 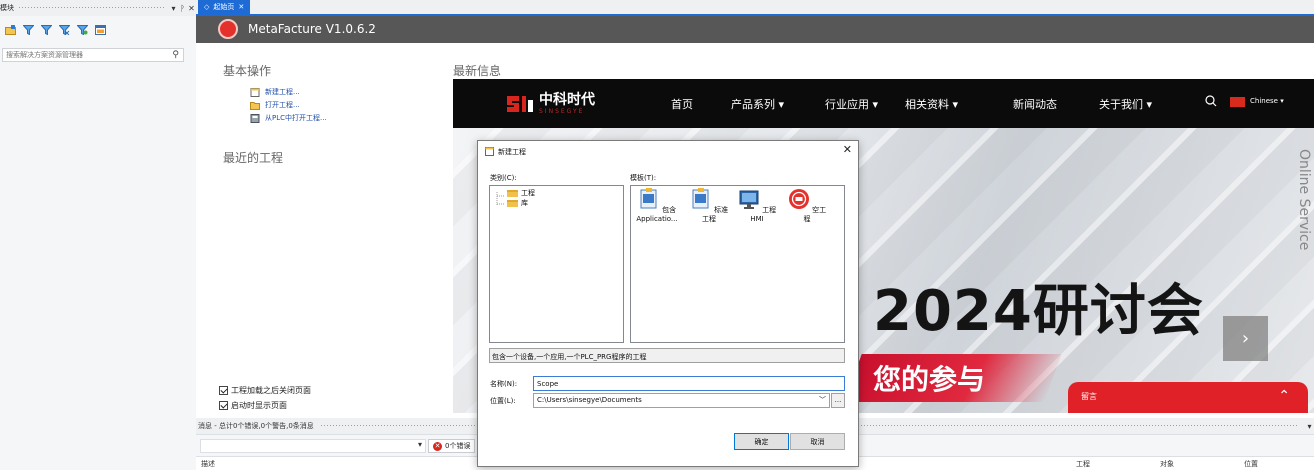 I want to click on new-folder-icon, so click(x=10, y=30).